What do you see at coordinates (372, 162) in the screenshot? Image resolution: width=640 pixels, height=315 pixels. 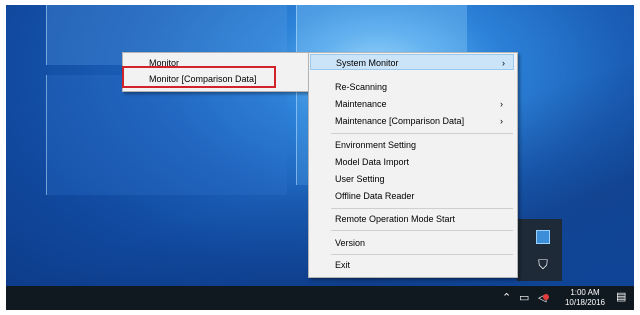 I see `menu-item-label: Model Data Import` at bounding box center [372, 162].